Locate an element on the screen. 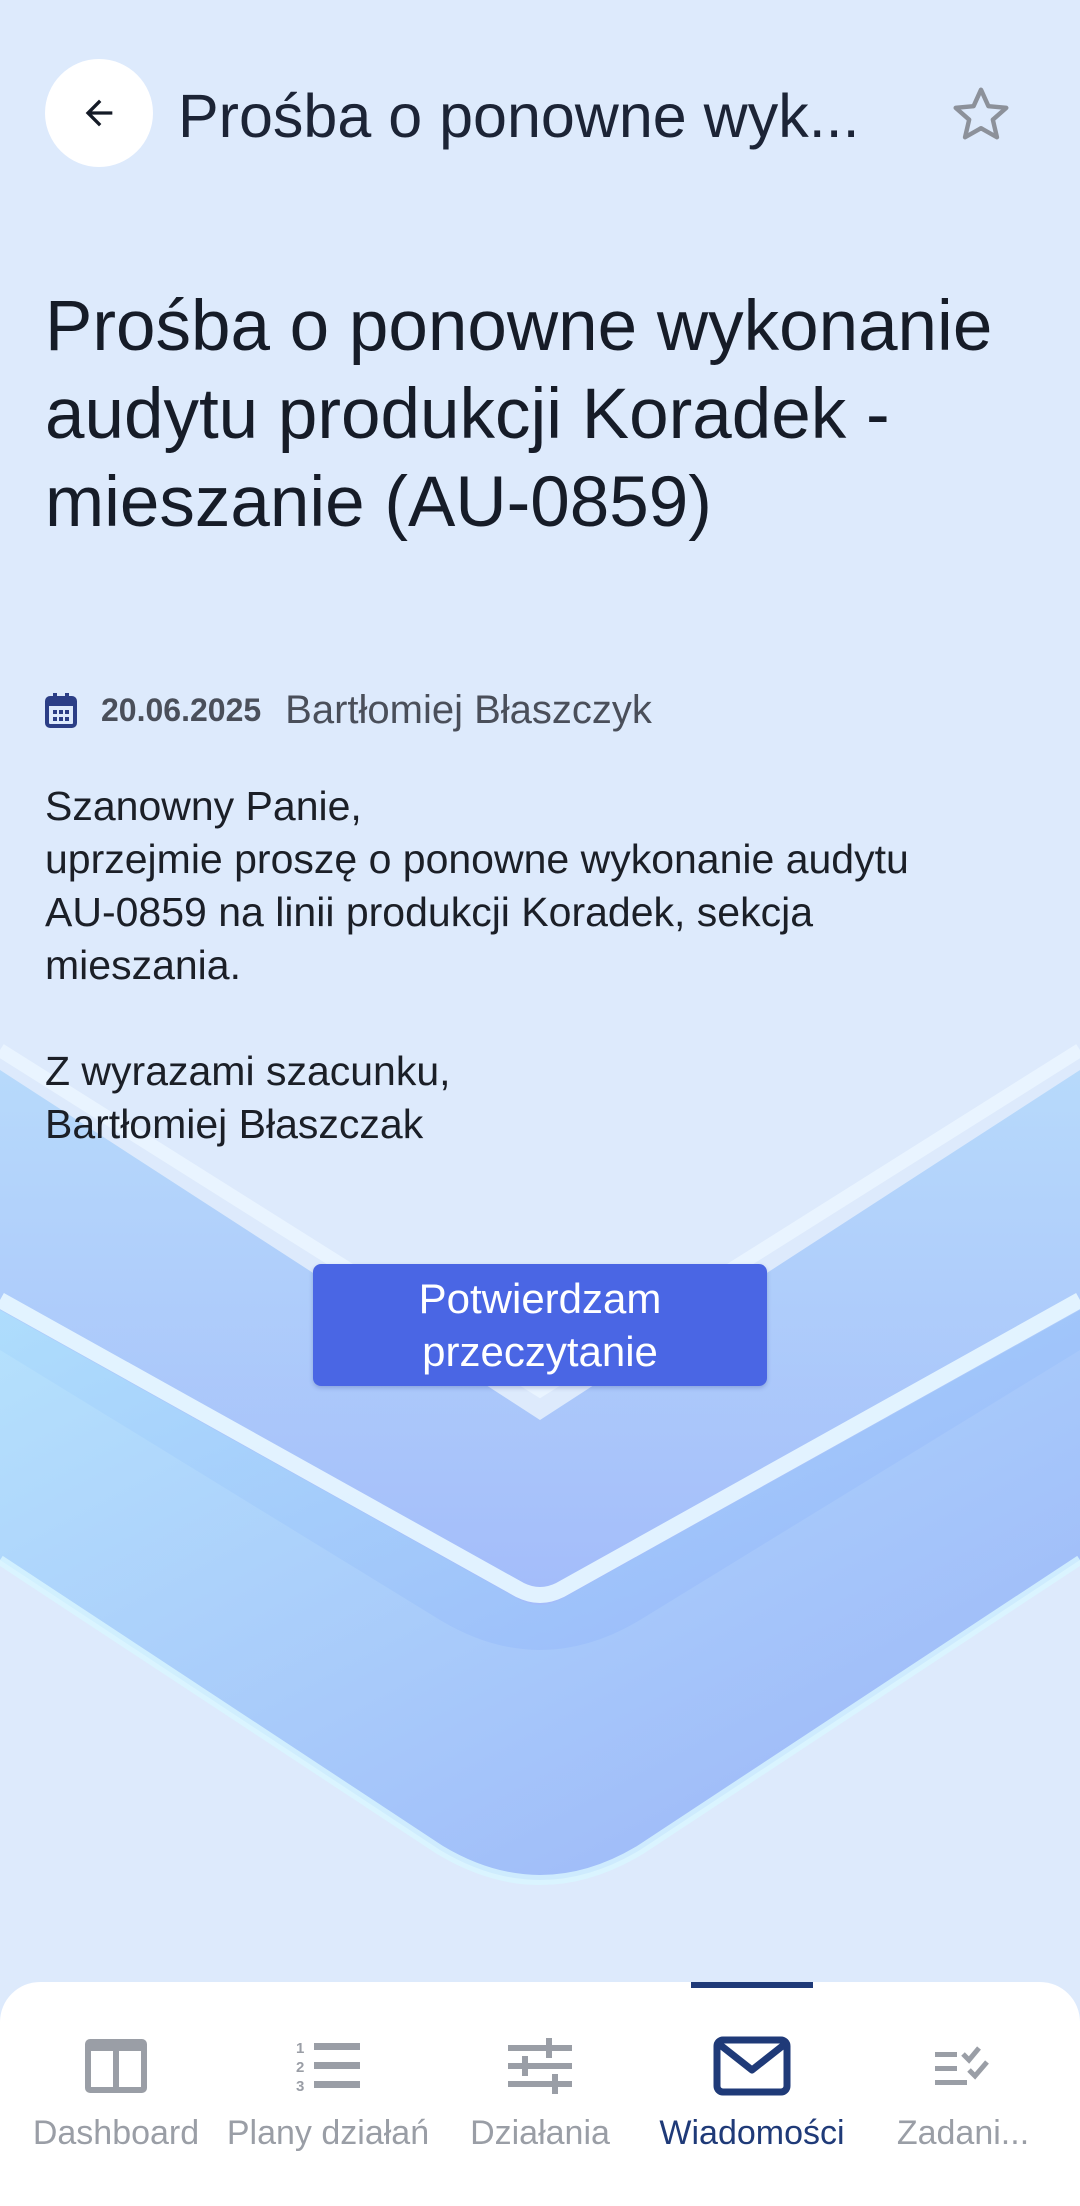 The width and height of the screenshot is (1080, 2206). confirm-read-label: Potwierdzam przeczytanie is located at coordinates (540, 1325).